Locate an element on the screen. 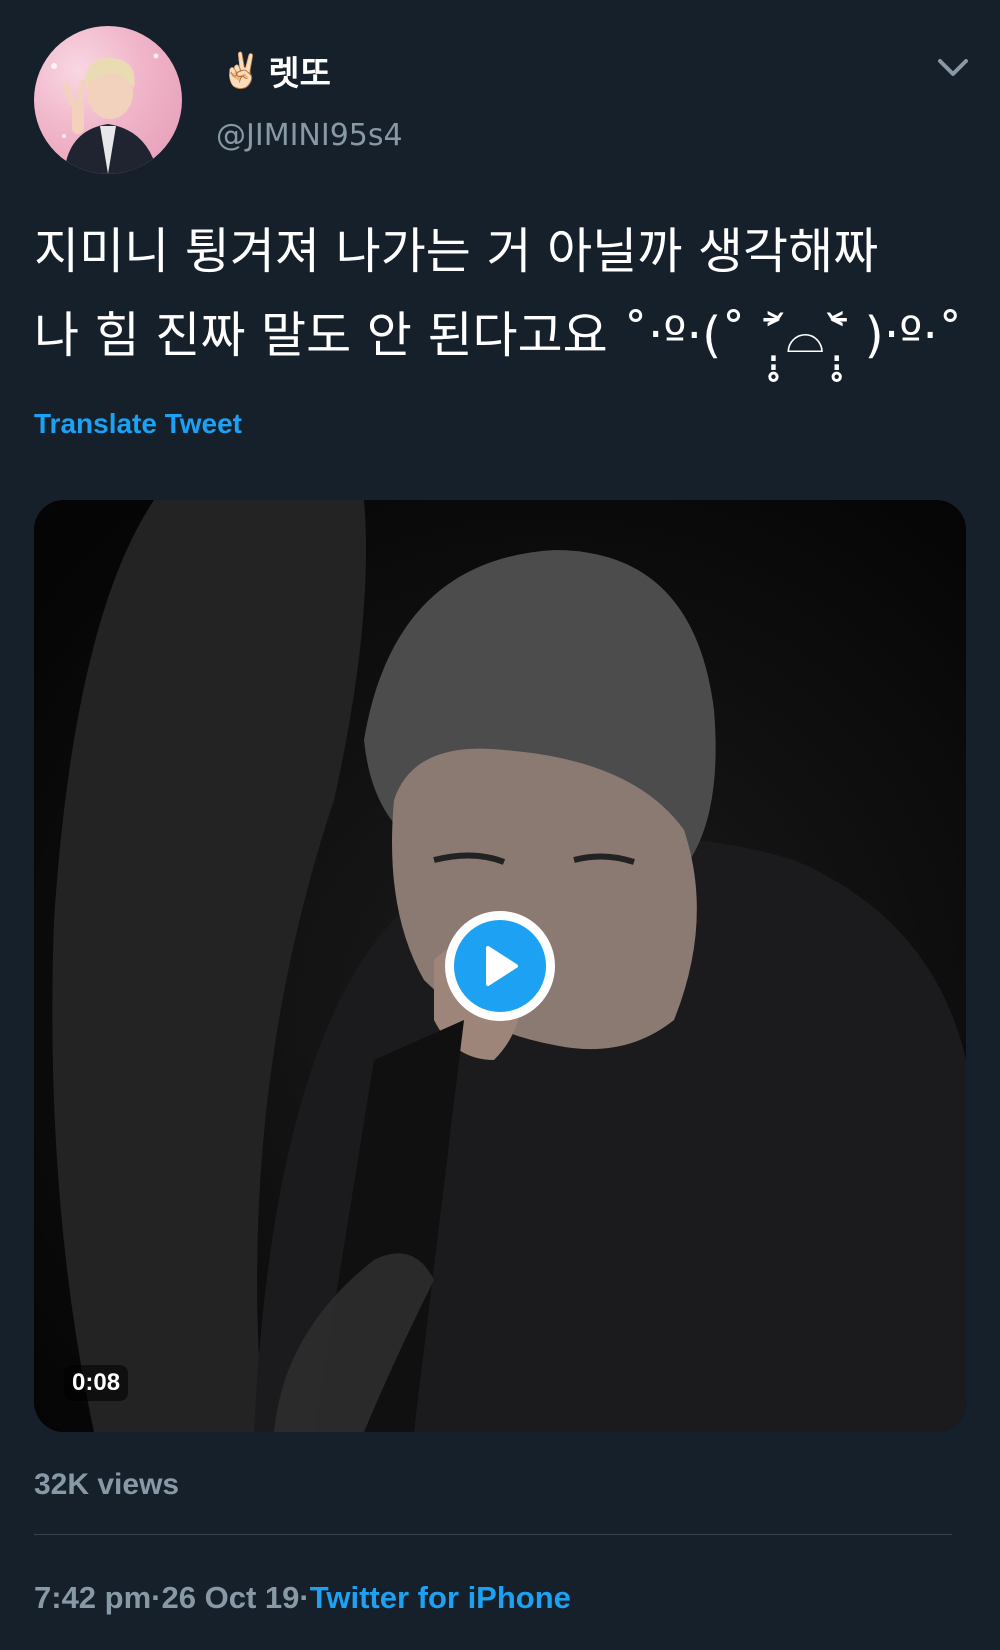 This screenshot has width=1000, height=1650. video-duration: 0:08 is located at coordinates (96, 1383).